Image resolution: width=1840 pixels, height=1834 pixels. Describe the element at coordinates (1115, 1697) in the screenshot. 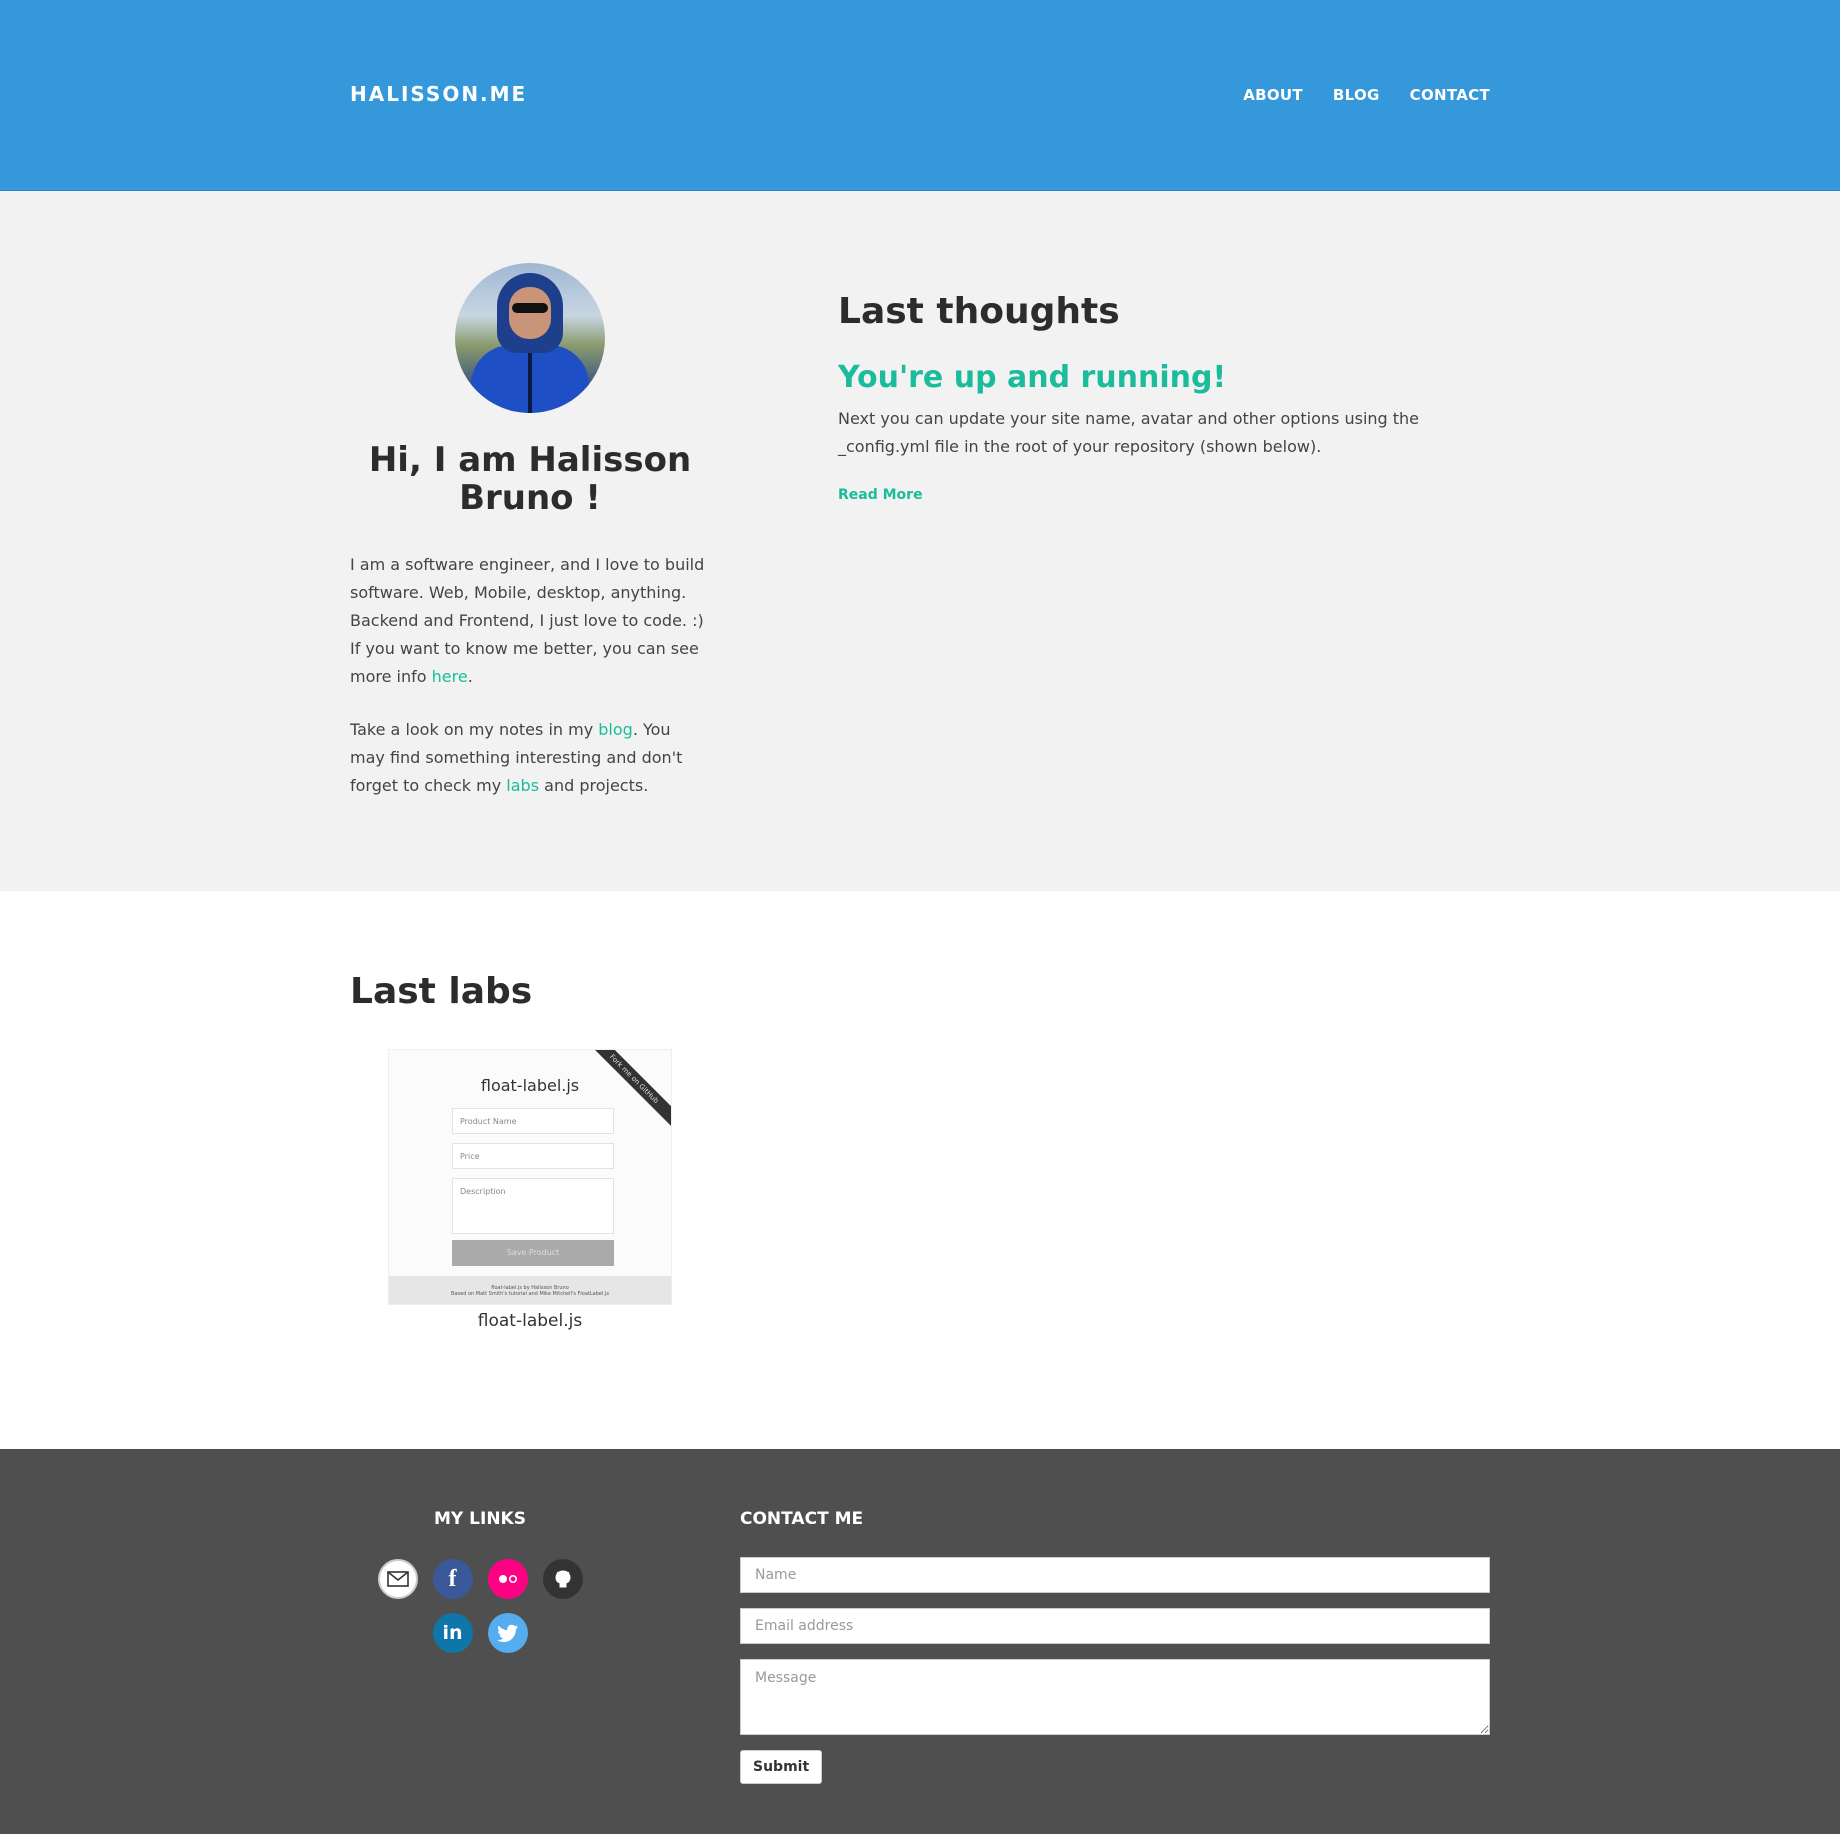

I see `message-field` at that location.